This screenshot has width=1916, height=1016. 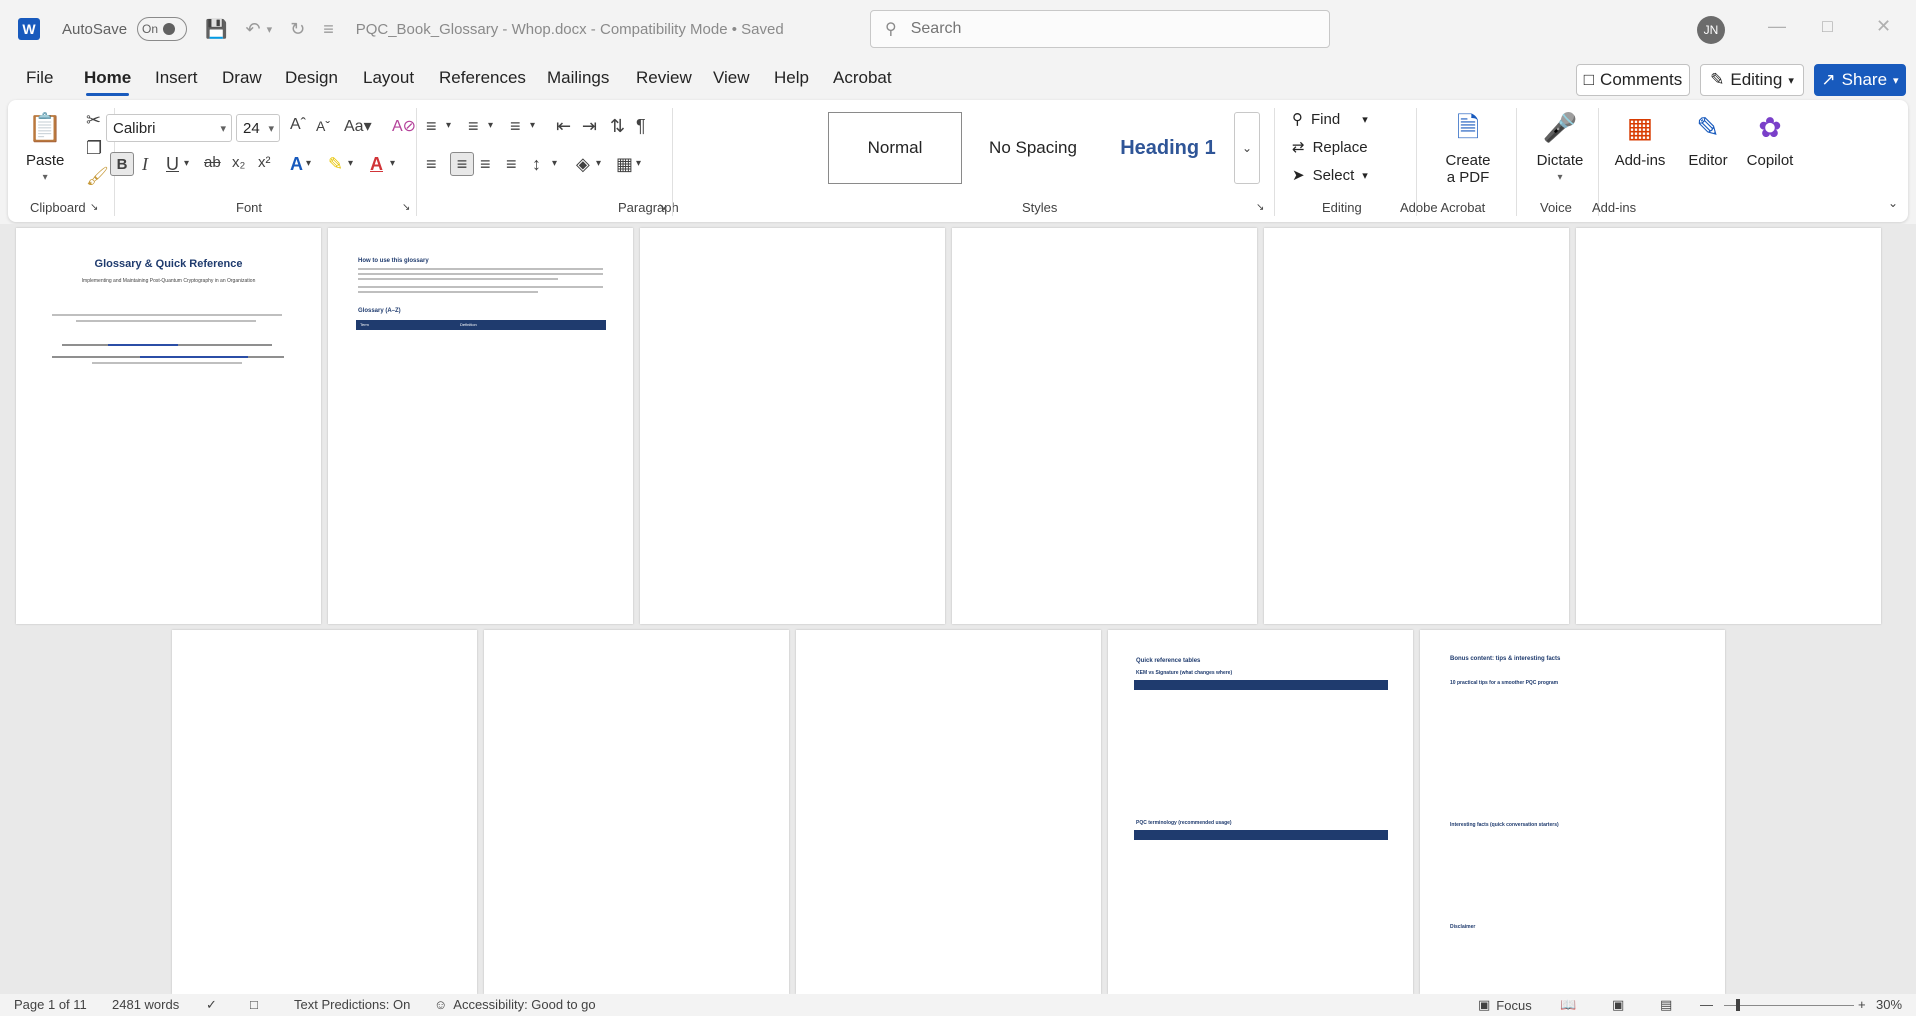 What do you see at coordinates (358, 126) in the screenshot?
I see `change-case-icon: Aa▾` at bounding box center [358, 126].